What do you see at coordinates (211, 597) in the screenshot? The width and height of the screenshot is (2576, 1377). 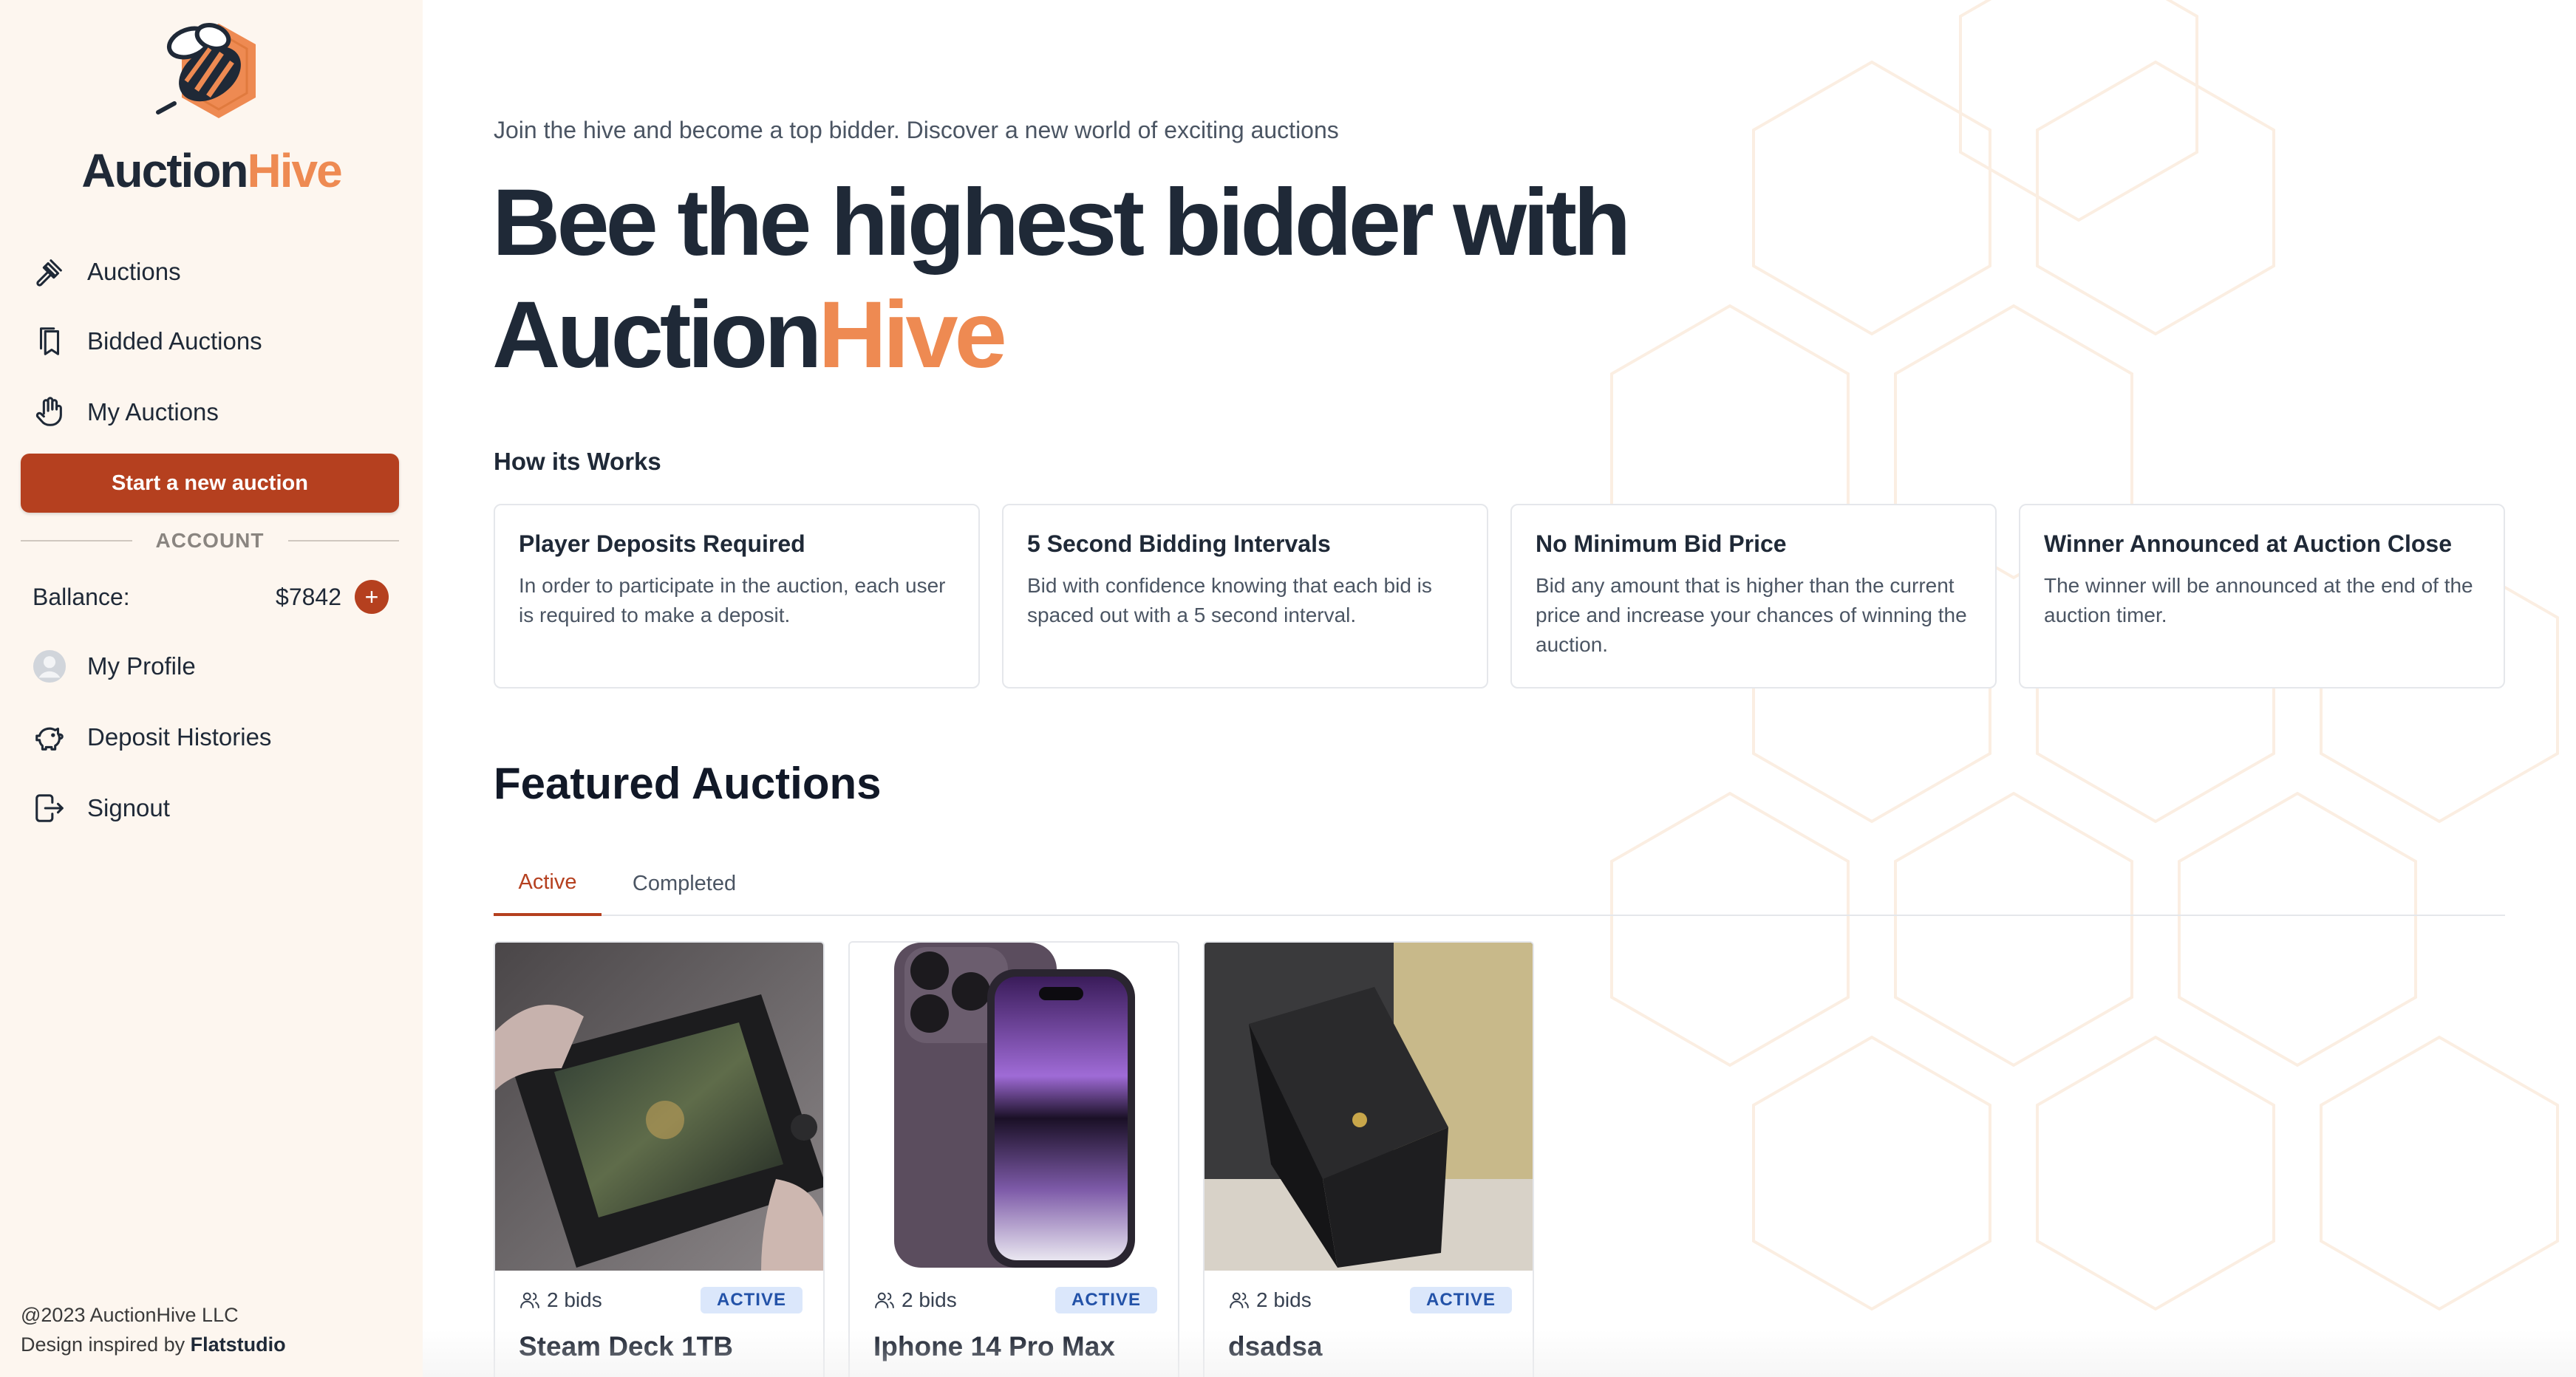 I see `balance-row: Ballance: $7842 +` at bounding box center [211, 597].